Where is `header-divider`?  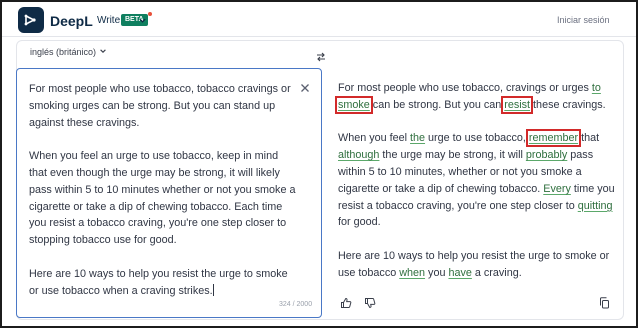 header-divider is located at coordinates (319, 36).